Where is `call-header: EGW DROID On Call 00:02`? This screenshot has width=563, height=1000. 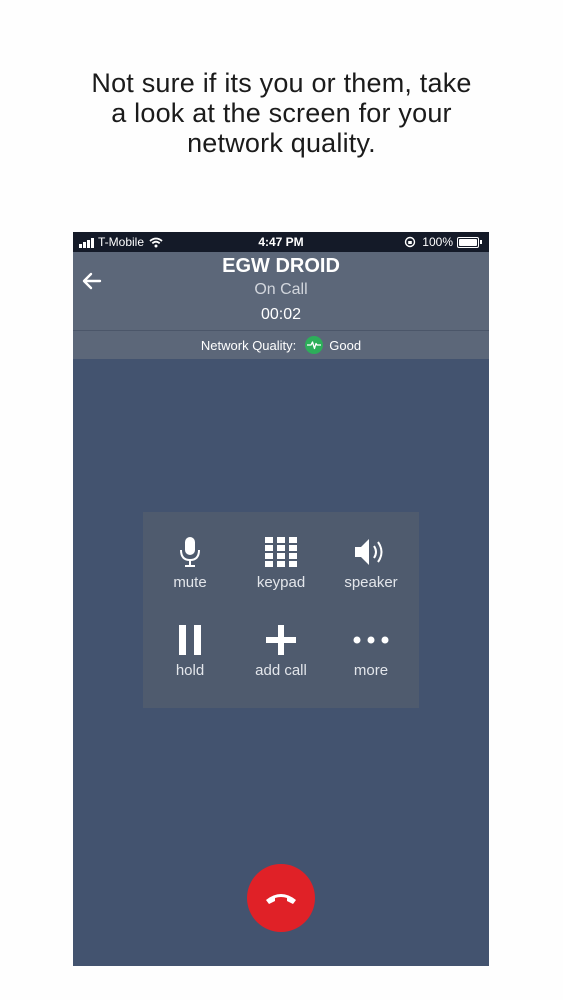
call-header: EGW DROID On Call 00:02 is located at coordinates (281, 291).